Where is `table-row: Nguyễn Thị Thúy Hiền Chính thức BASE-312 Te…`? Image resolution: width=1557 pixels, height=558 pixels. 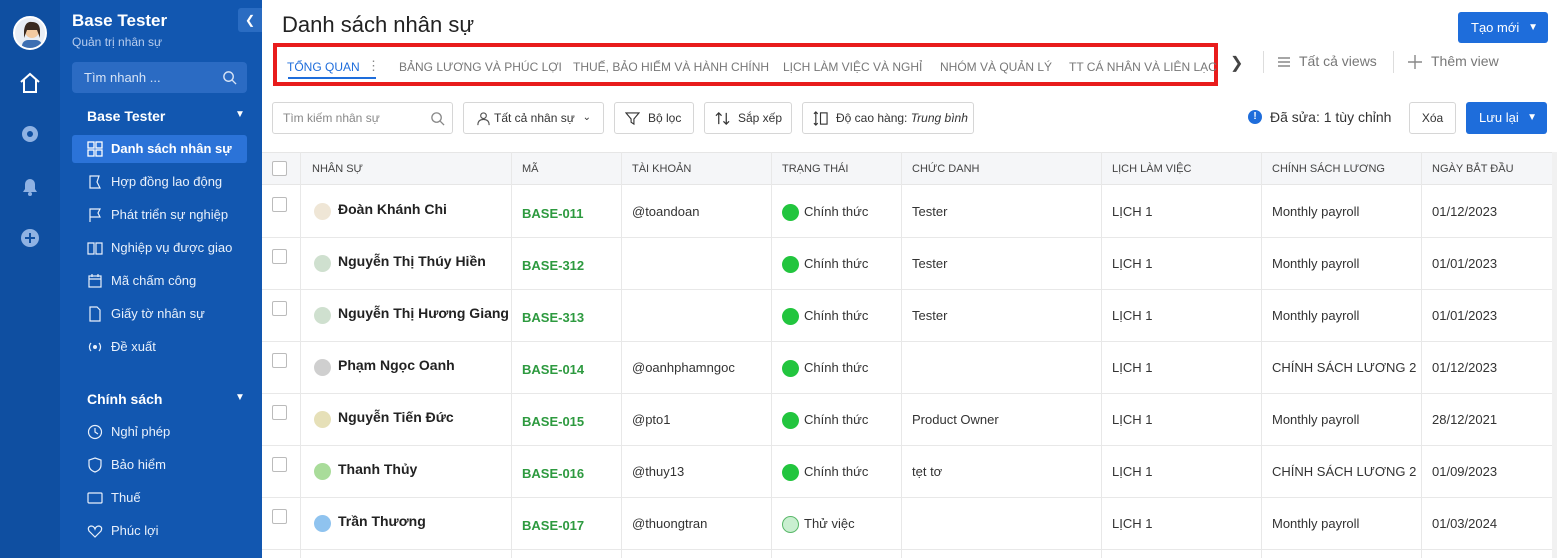
table-row: Nguyễn Thị Thúy Hiền Chính thức BASE-312 Te… is located at coordinates (909, 264).